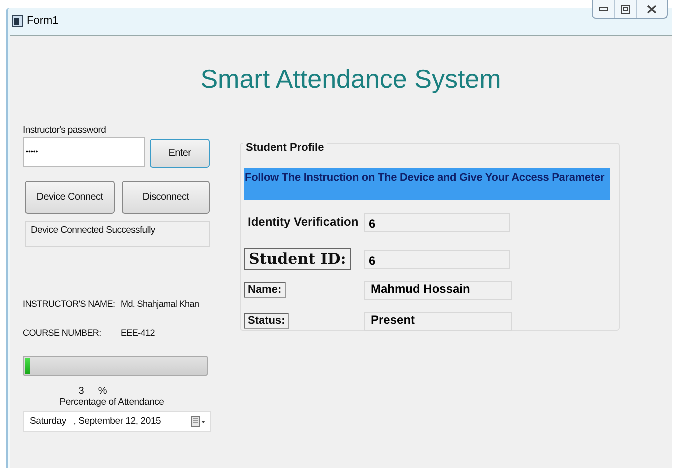  What do you see at coordinates (285, 148) in the screenshot?
I see `panel-title: Student Profile` at bounding box center [285, 148].